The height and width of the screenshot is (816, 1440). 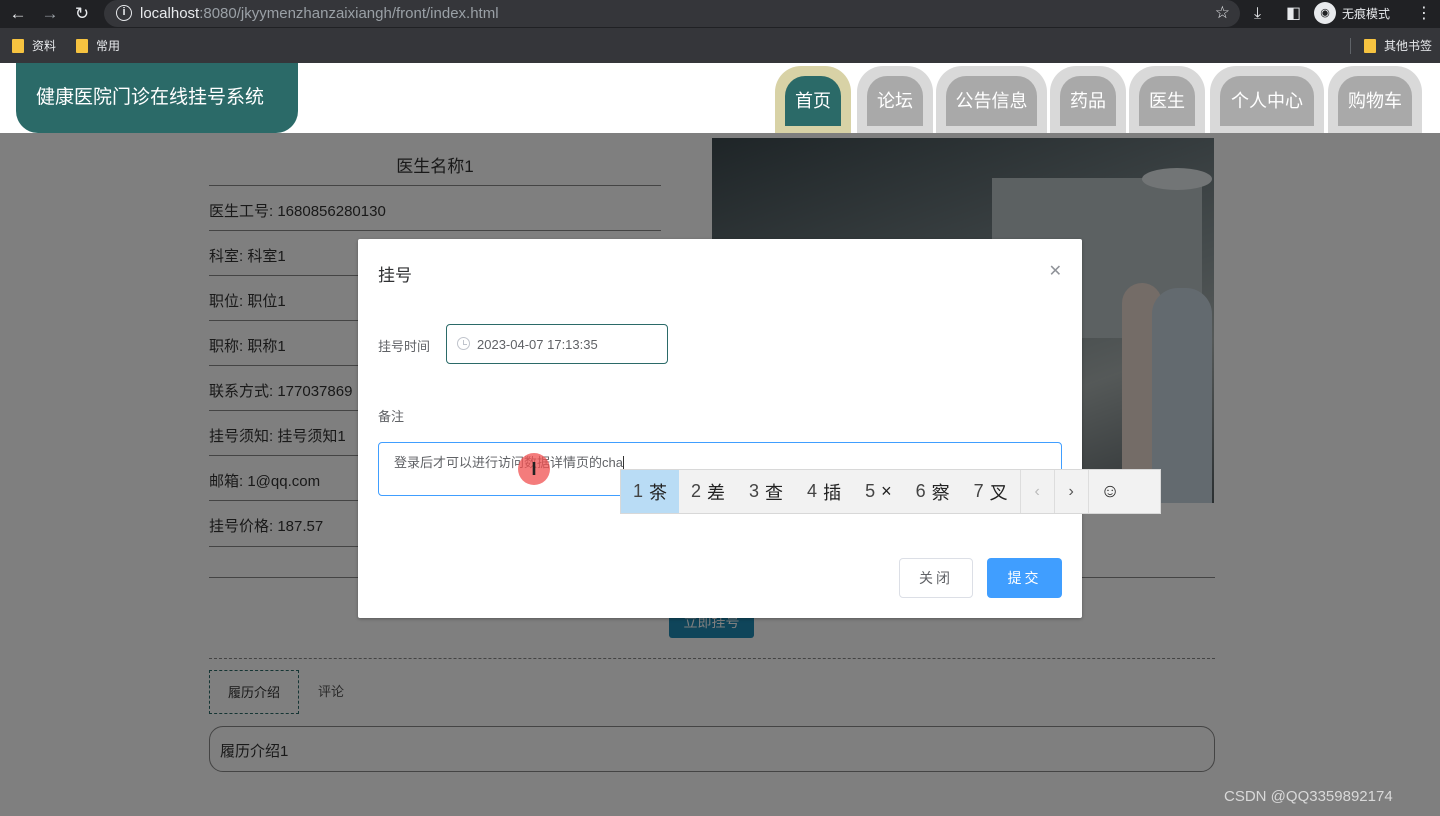 What do you see at coordinates (404, 346) in the screenshot?
I see `time-label: 挂号时间` at bounding box center [404, 346].